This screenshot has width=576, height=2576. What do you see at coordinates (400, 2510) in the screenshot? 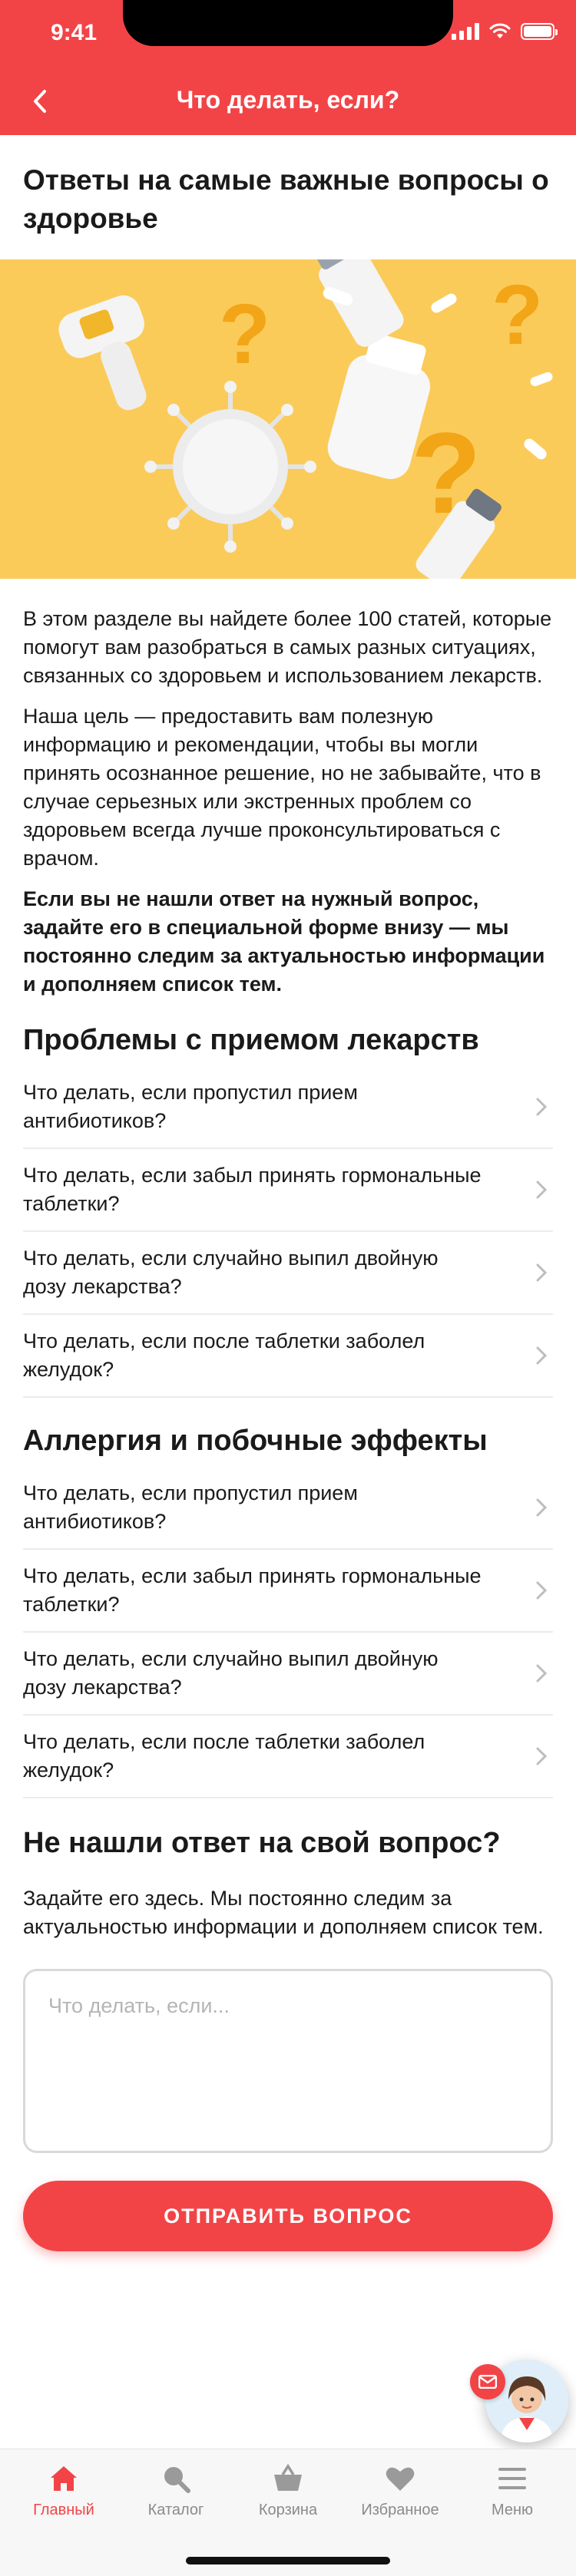
I see `tab-favorites-label: Избранное` at bounding box center [400, 2510].